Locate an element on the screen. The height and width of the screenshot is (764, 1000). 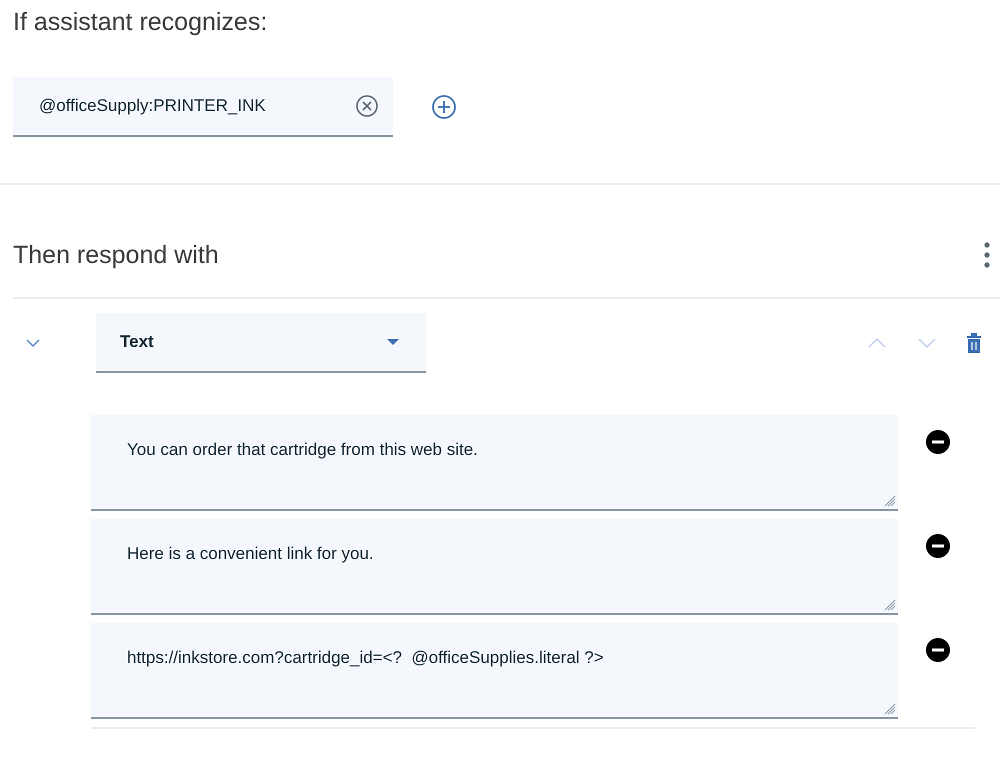
section-heading: Then respond with is located at coordinates (116, 255).